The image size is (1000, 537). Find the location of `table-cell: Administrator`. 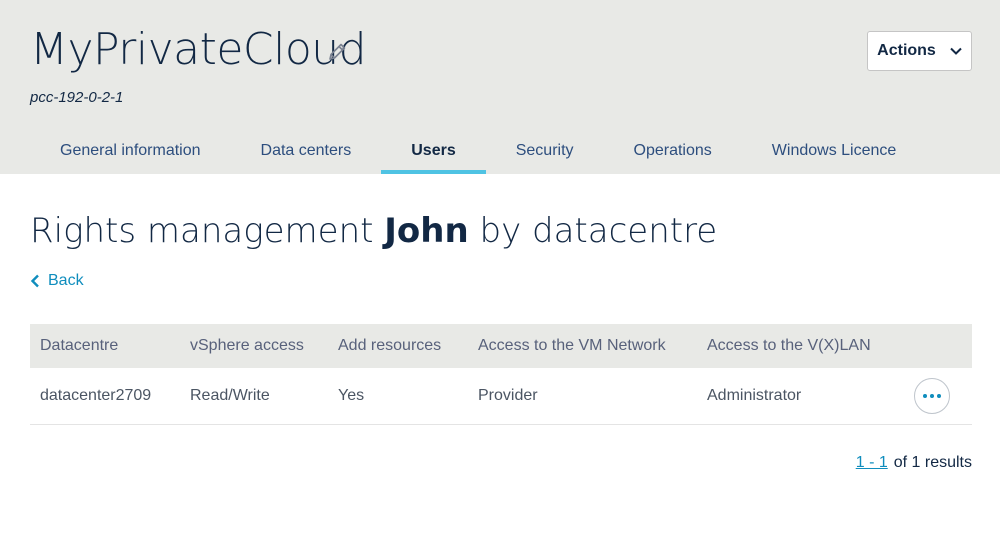

table-cell: Administrator is located at coordinates (754, 395).